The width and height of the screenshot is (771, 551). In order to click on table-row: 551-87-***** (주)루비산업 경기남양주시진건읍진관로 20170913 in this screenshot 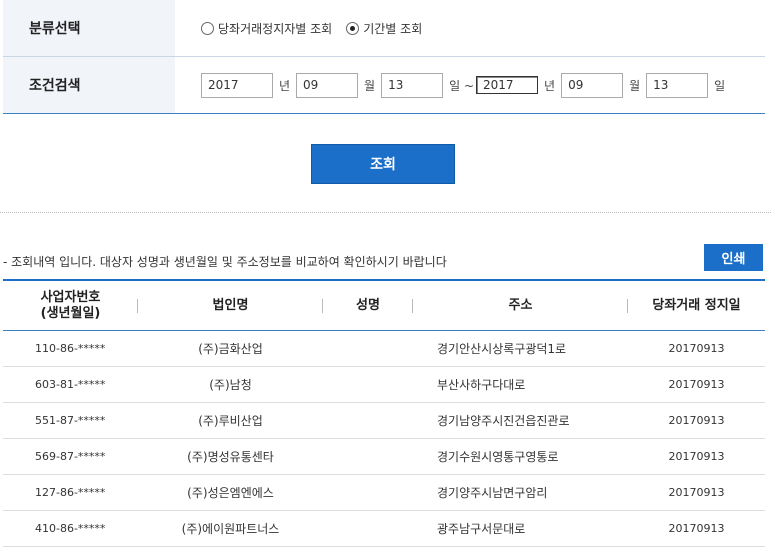, I will do `click(384, 421)`.